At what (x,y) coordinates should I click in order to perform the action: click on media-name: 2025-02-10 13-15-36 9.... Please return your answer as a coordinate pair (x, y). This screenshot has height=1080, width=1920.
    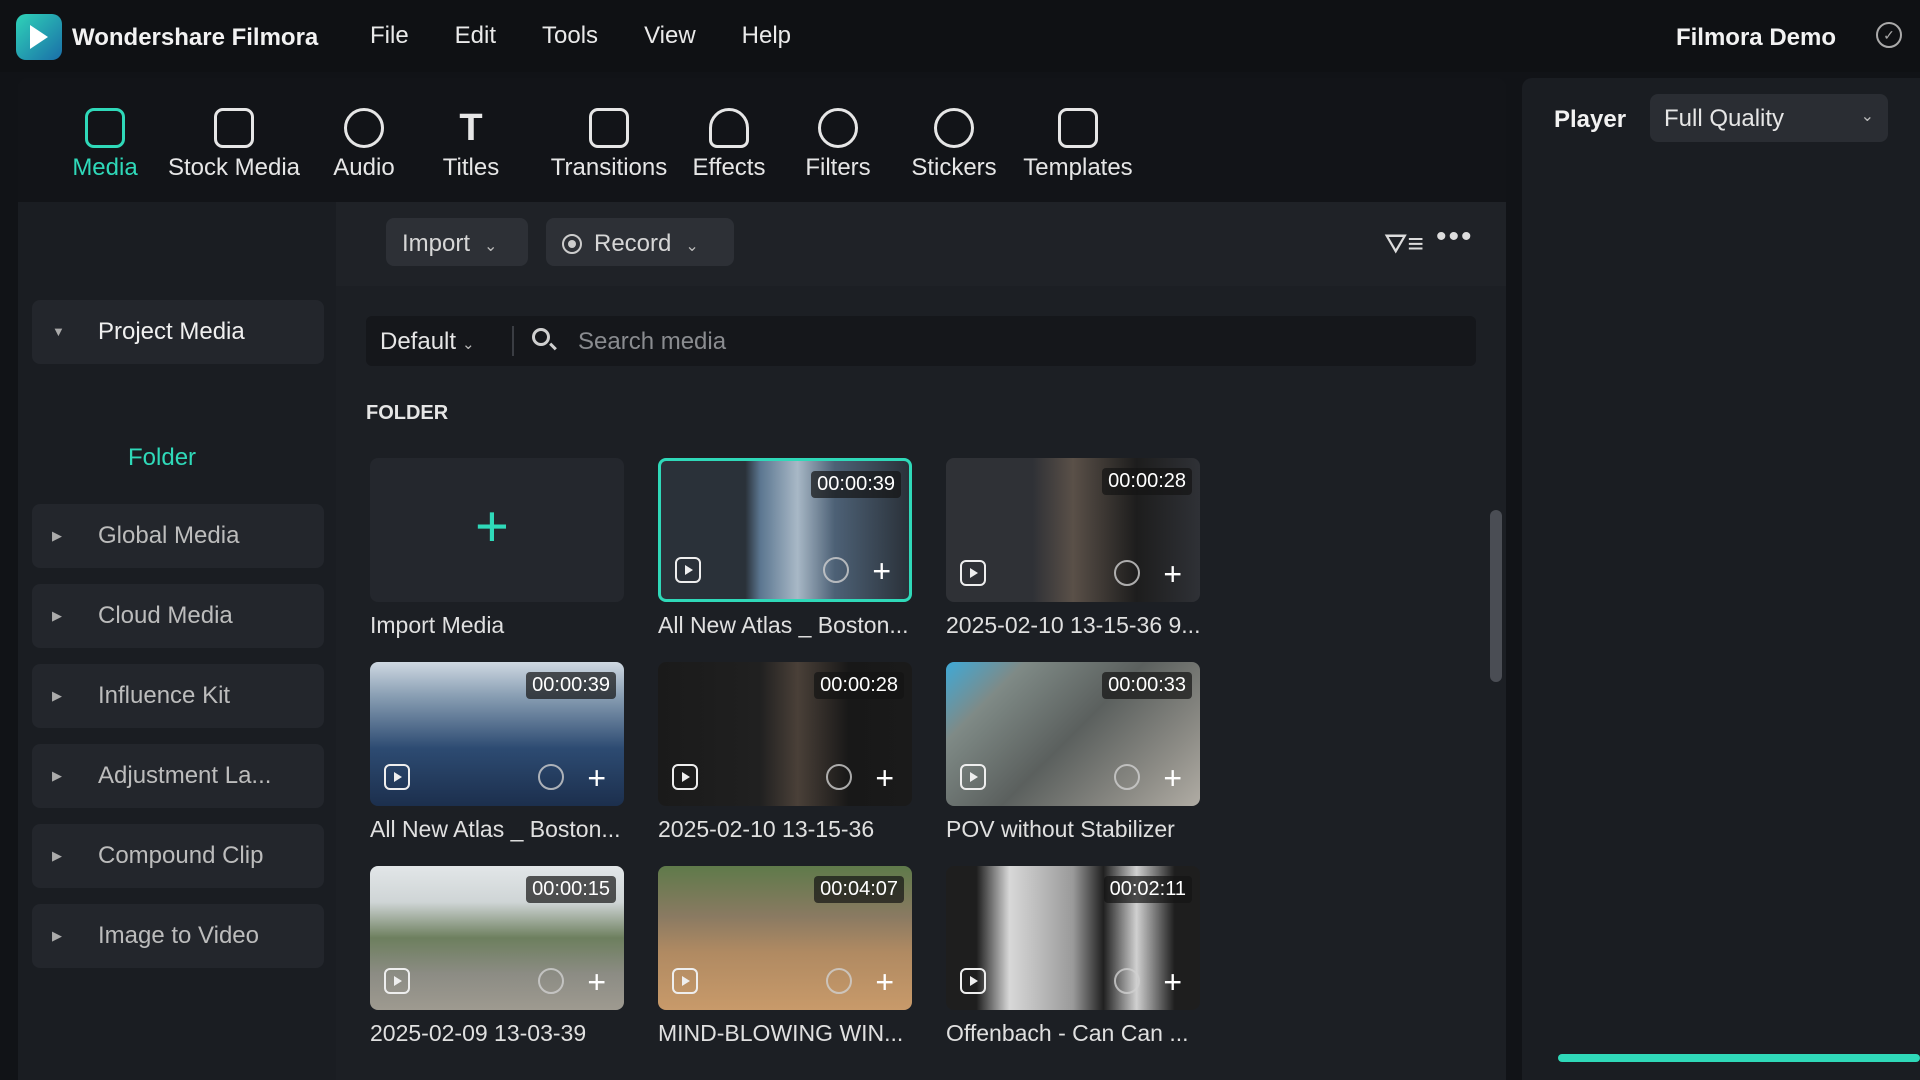
    Looking at the image, I should click on (1073, 625).